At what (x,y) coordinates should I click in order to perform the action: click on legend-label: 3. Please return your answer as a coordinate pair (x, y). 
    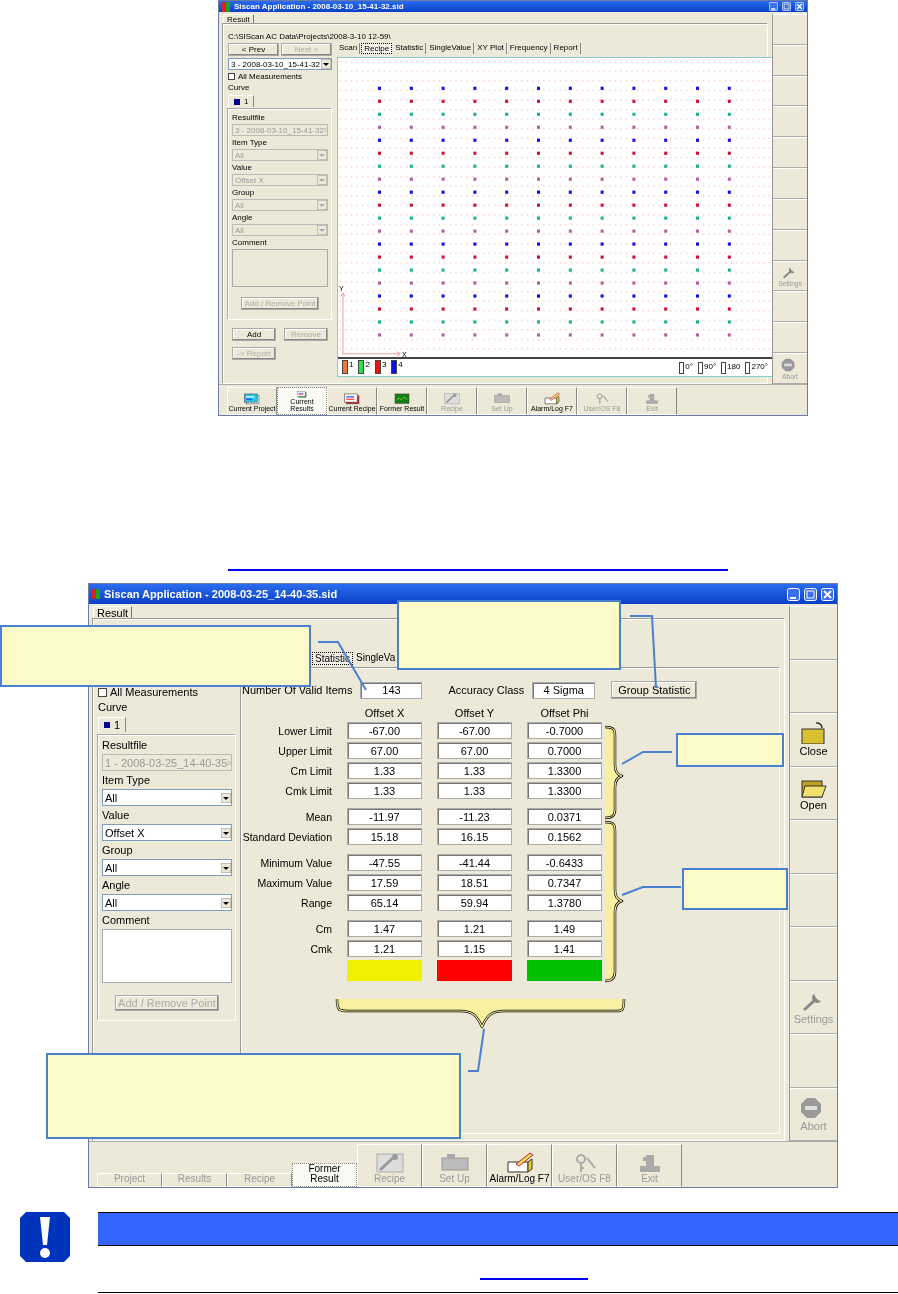
    Looking at the image, I should click on (384, 364).